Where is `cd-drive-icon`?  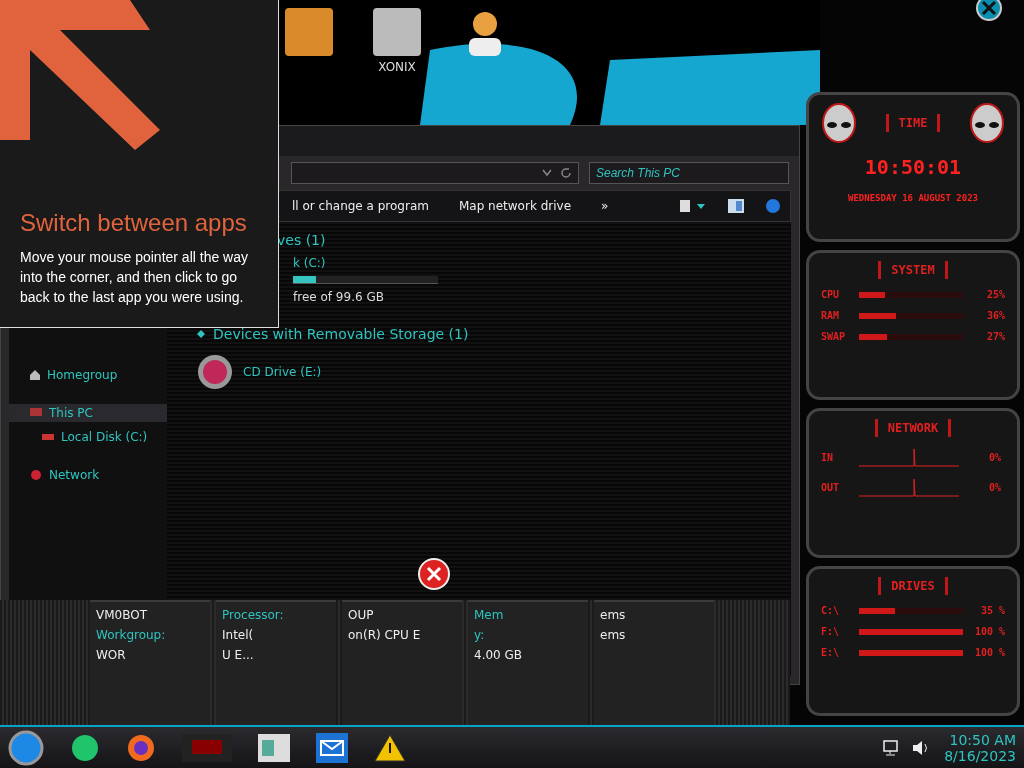
cd-drive-icon is located at coordinates (215, 372).